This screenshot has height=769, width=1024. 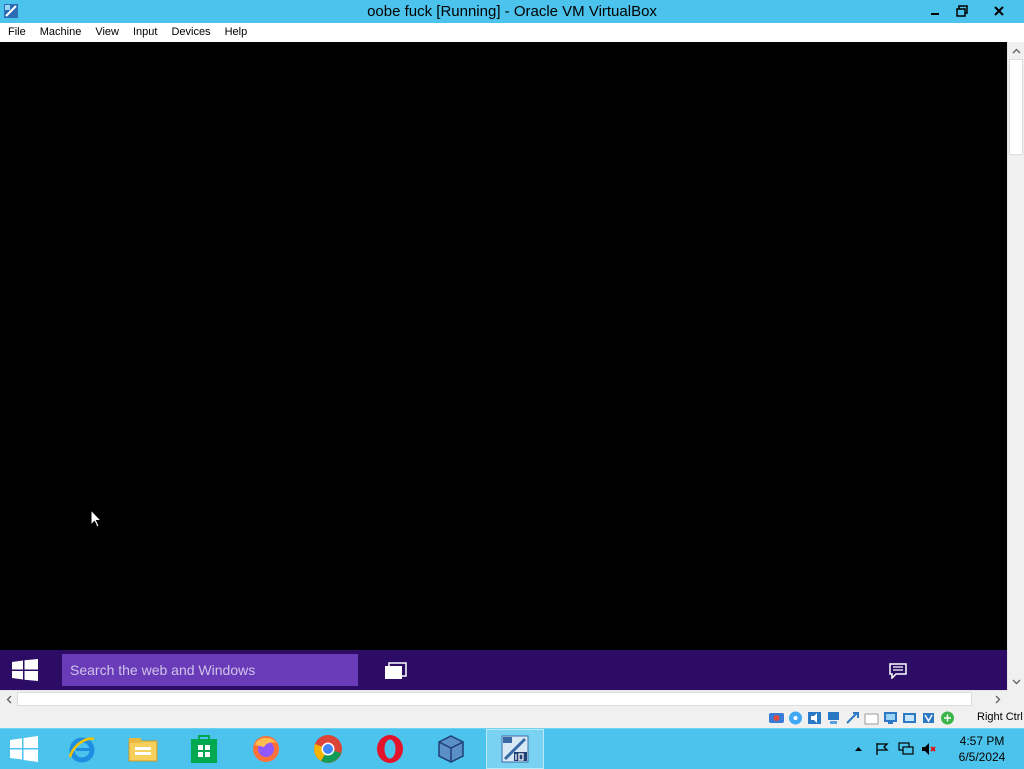 I want to click on clock-date: 6/5/2024, so click(x=982, y=757).